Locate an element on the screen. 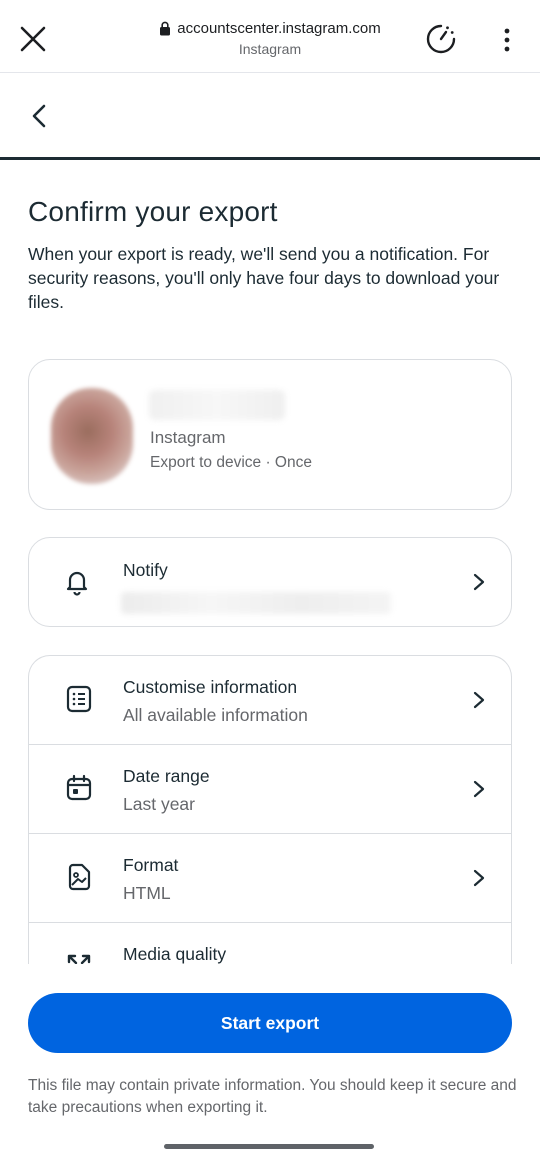 Image resolution: width=540 pixels, height=1161 pixels. setting-row-date-range: Date range Last year is located at coordinates (270, 789).